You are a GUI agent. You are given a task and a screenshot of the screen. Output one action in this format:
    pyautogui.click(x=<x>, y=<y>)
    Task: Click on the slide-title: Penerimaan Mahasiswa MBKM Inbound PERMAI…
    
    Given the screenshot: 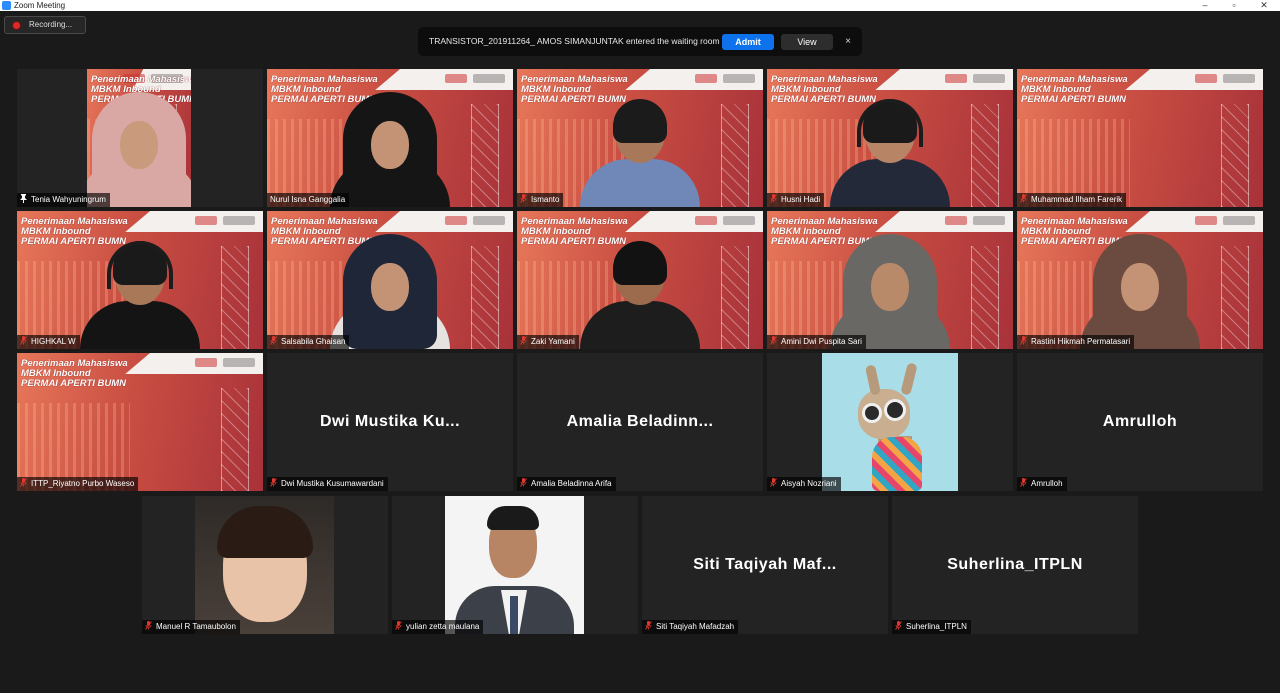 What is the action you would take?
    pyautogui.click(x=74, y=373)
    